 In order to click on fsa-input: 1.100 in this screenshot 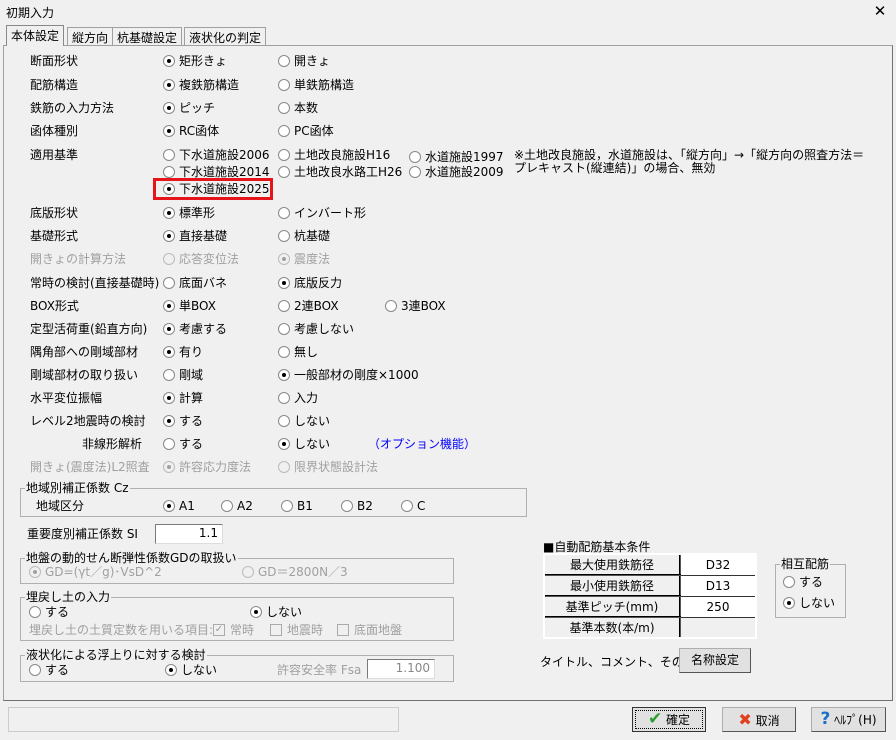, I will do `click(401, 669)`.